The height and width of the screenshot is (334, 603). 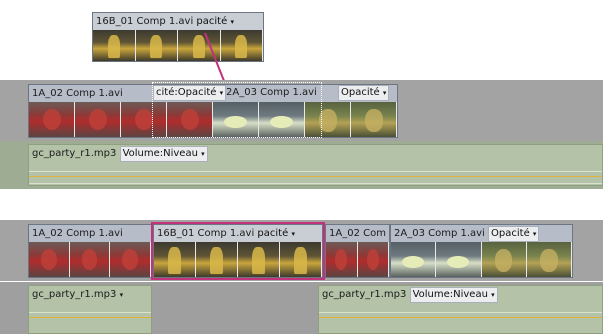 What do you see at coordinates (238, 251) in the screenshot?
I see `selection-outline` at bounding box center [238, 251].